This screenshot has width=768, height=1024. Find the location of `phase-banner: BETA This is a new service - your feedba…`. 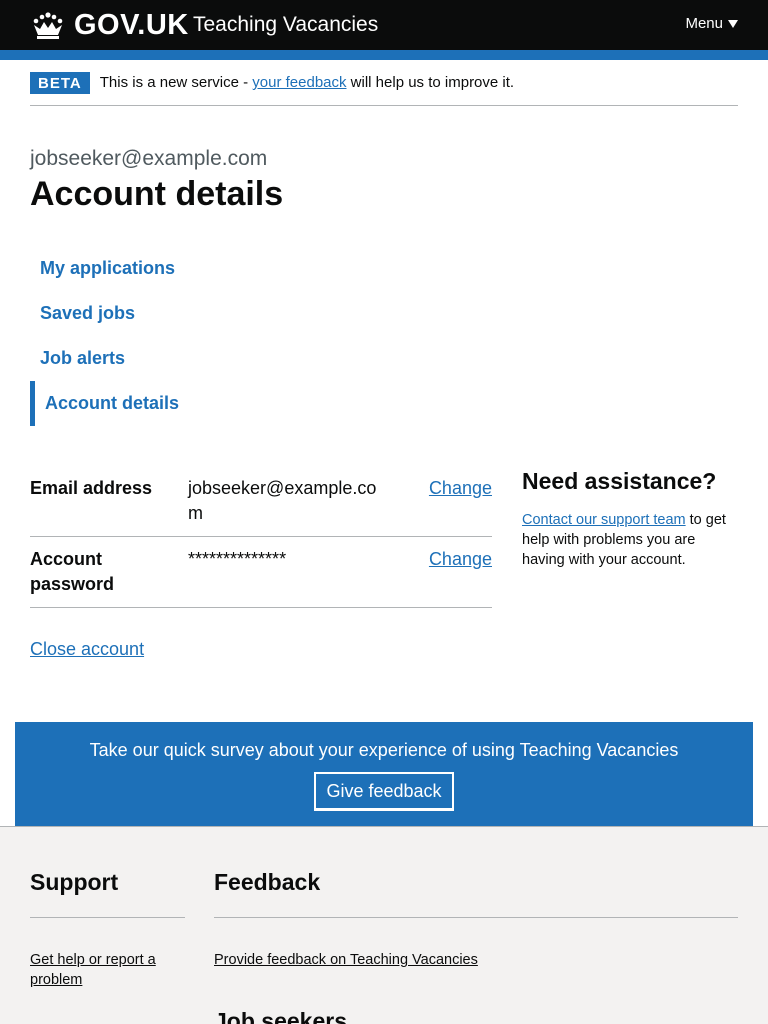

phase-banner: BETA This is a new service - your feedba… is located at coordinates (384, 83).